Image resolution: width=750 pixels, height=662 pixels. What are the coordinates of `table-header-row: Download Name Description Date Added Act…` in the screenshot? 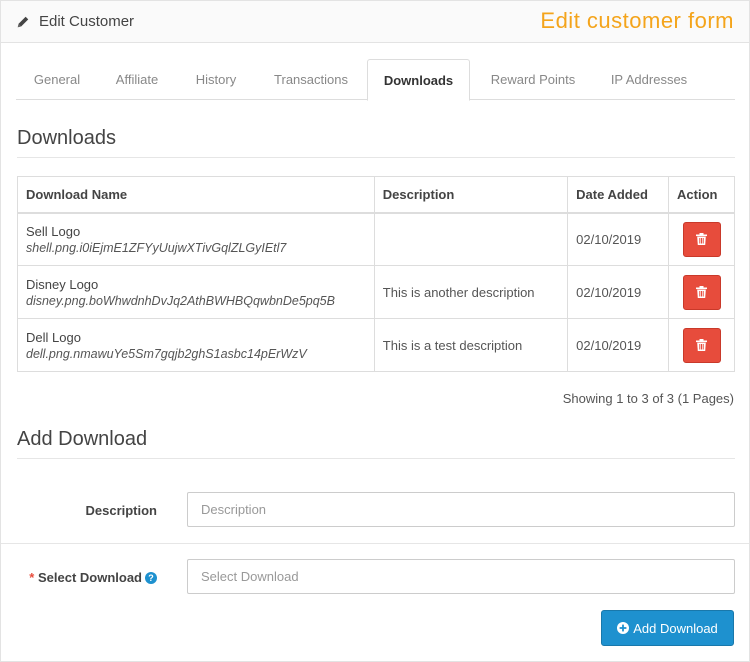 It's located at (376, 195).